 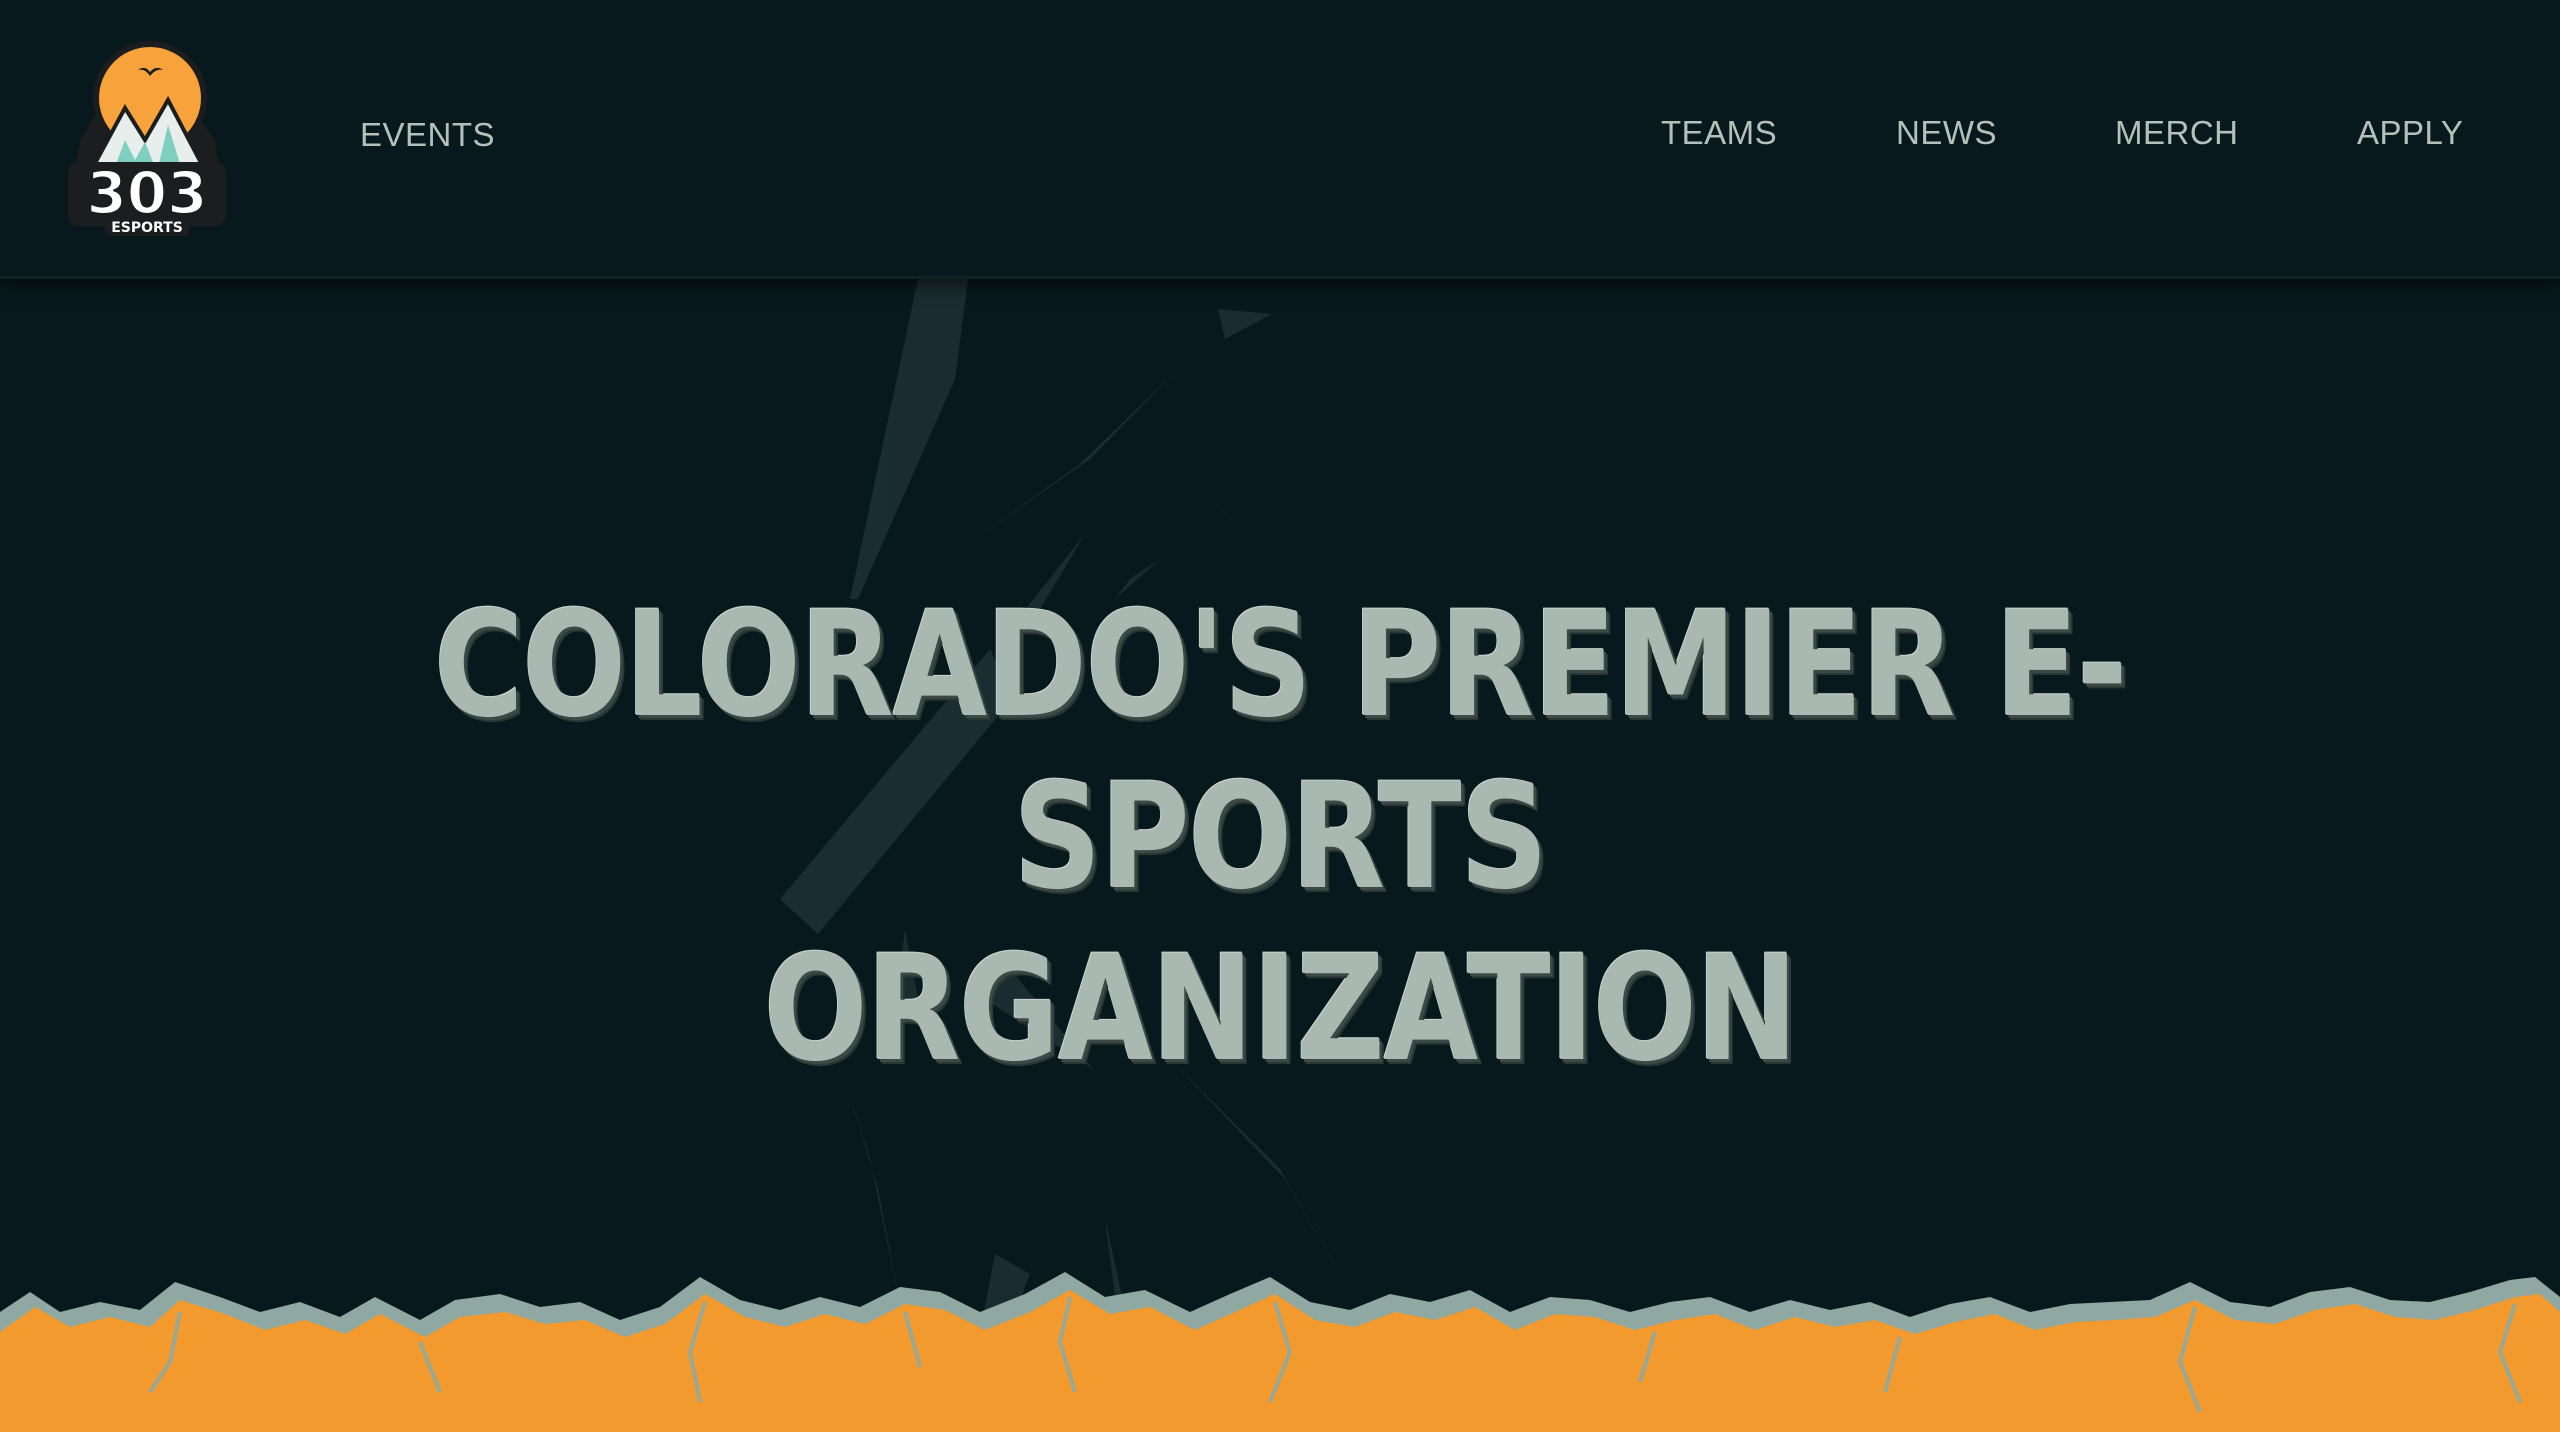 What do you see at coordinates (1280, 1352) in the screenshot?
I see `mountain-range-footer` at bounding box center [1280, 1352].